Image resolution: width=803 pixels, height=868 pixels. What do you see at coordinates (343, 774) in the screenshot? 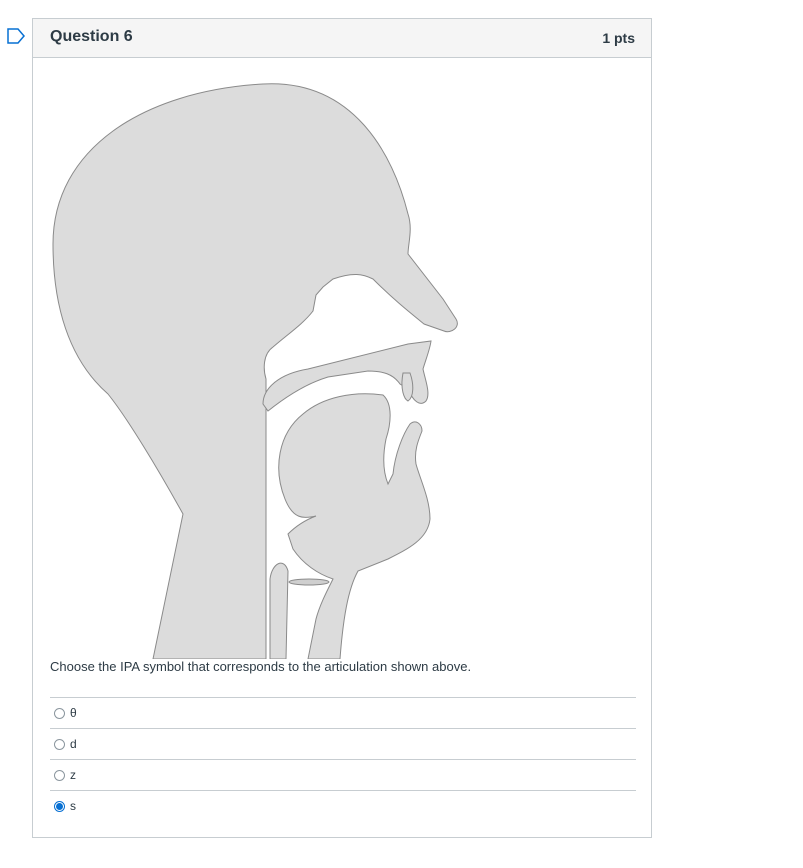
I see `answer-option: z` at bounding box center [343, 774].